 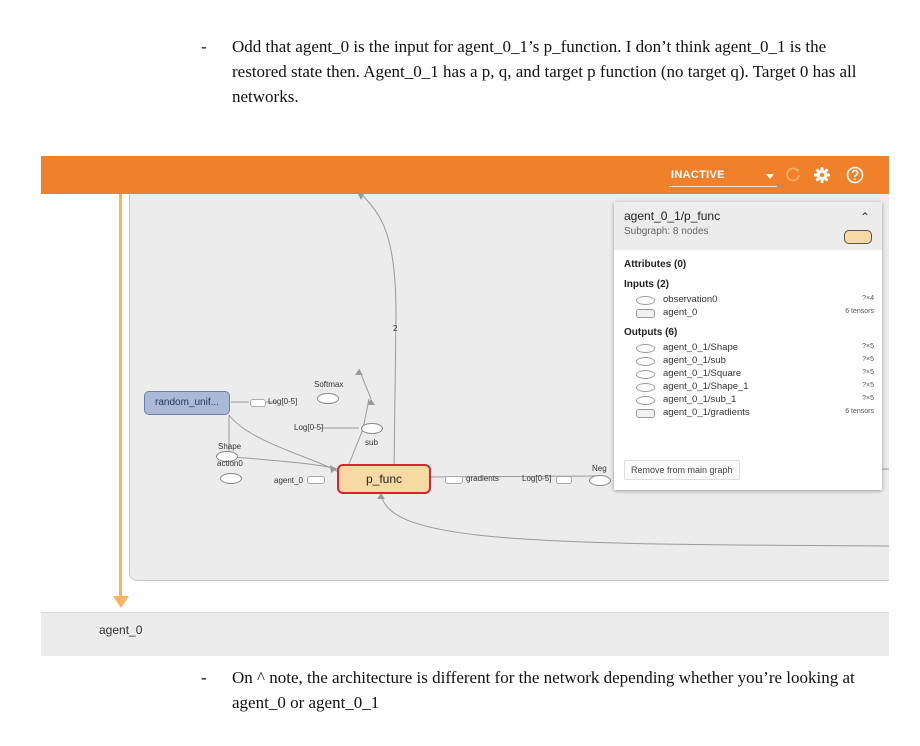 I want to click on attributes-heading: Attributes (0), so click(x=655, y=264).